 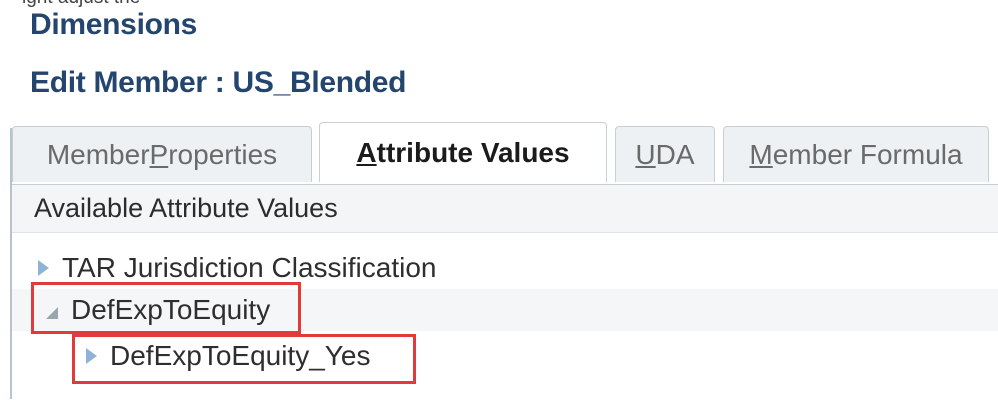 I want to click on edit-member-title: Edit Member : US_Blended, so click(x=218, y=82).